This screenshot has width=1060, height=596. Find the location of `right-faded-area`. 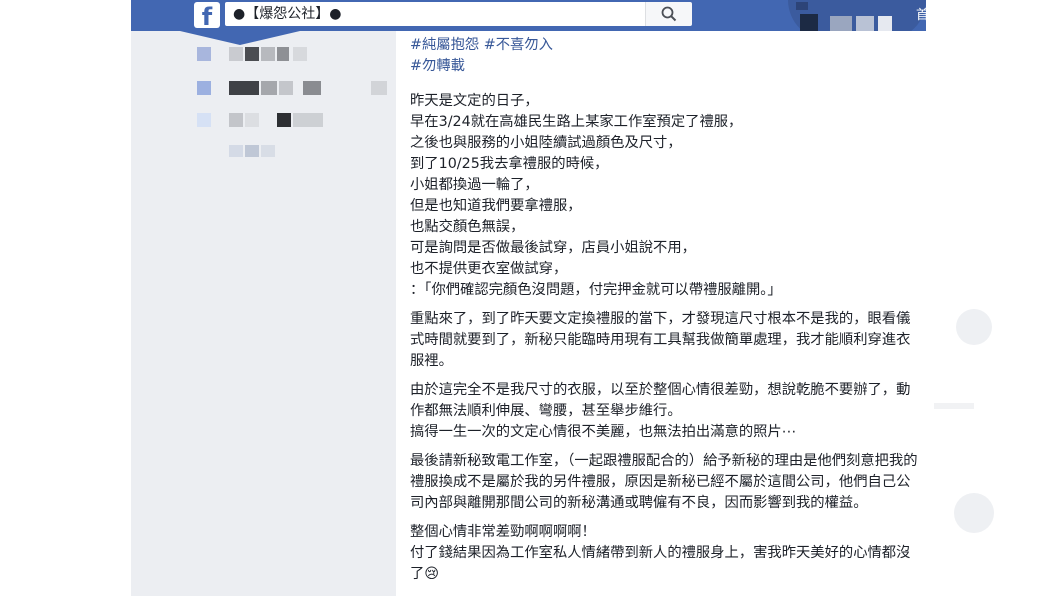

right-faded-area is located at coordinates (993, 313).